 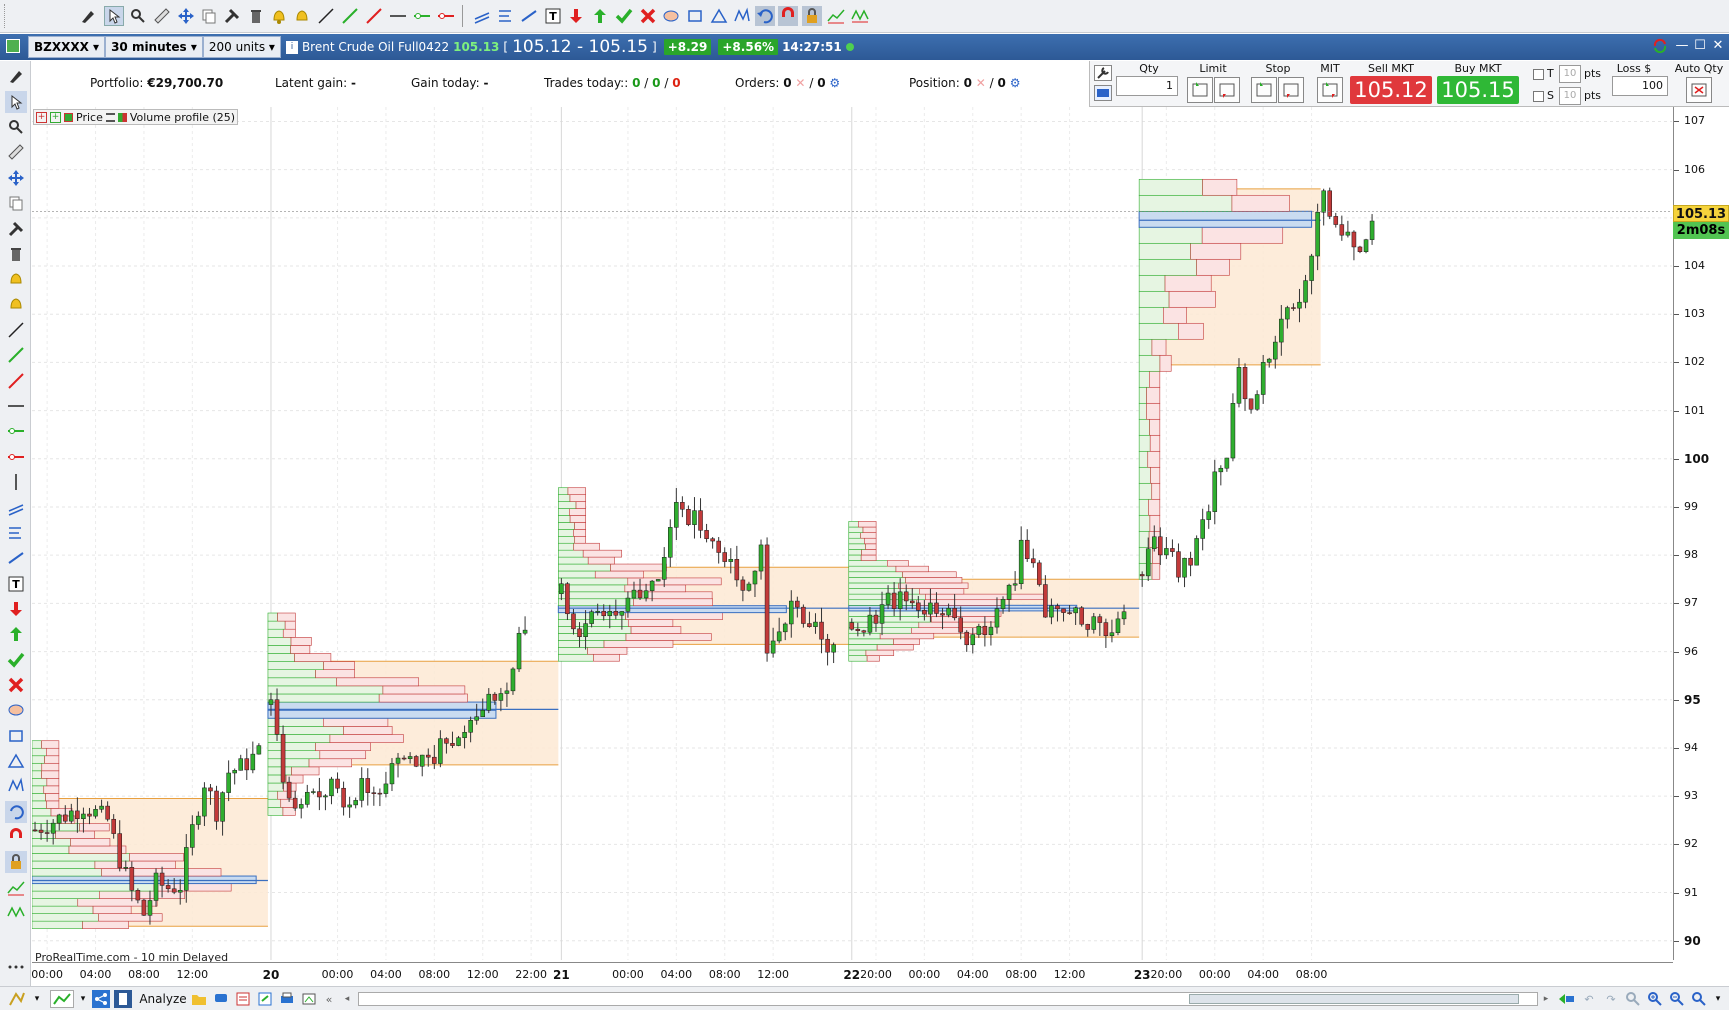 I want to click on trash-icon, so click(x=16, y=254).